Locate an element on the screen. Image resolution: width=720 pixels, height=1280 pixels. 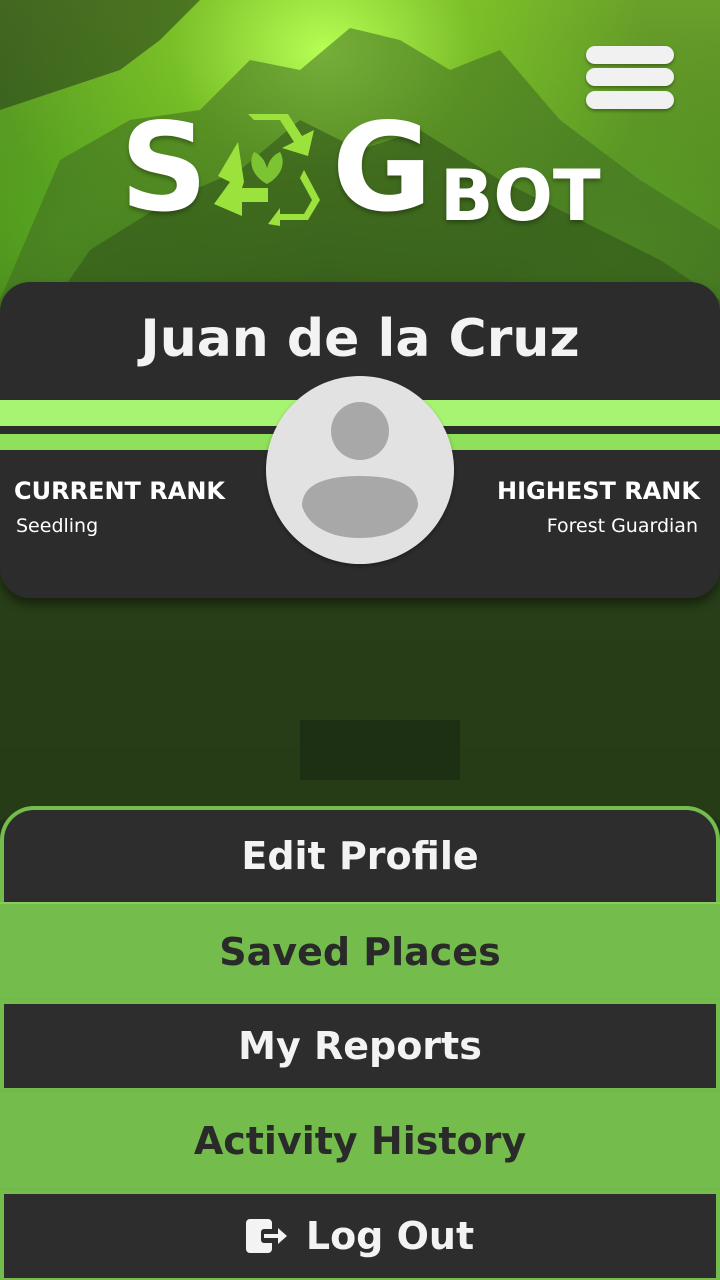
saved-places-button: Saved Places is located at coordinates (360, 951).